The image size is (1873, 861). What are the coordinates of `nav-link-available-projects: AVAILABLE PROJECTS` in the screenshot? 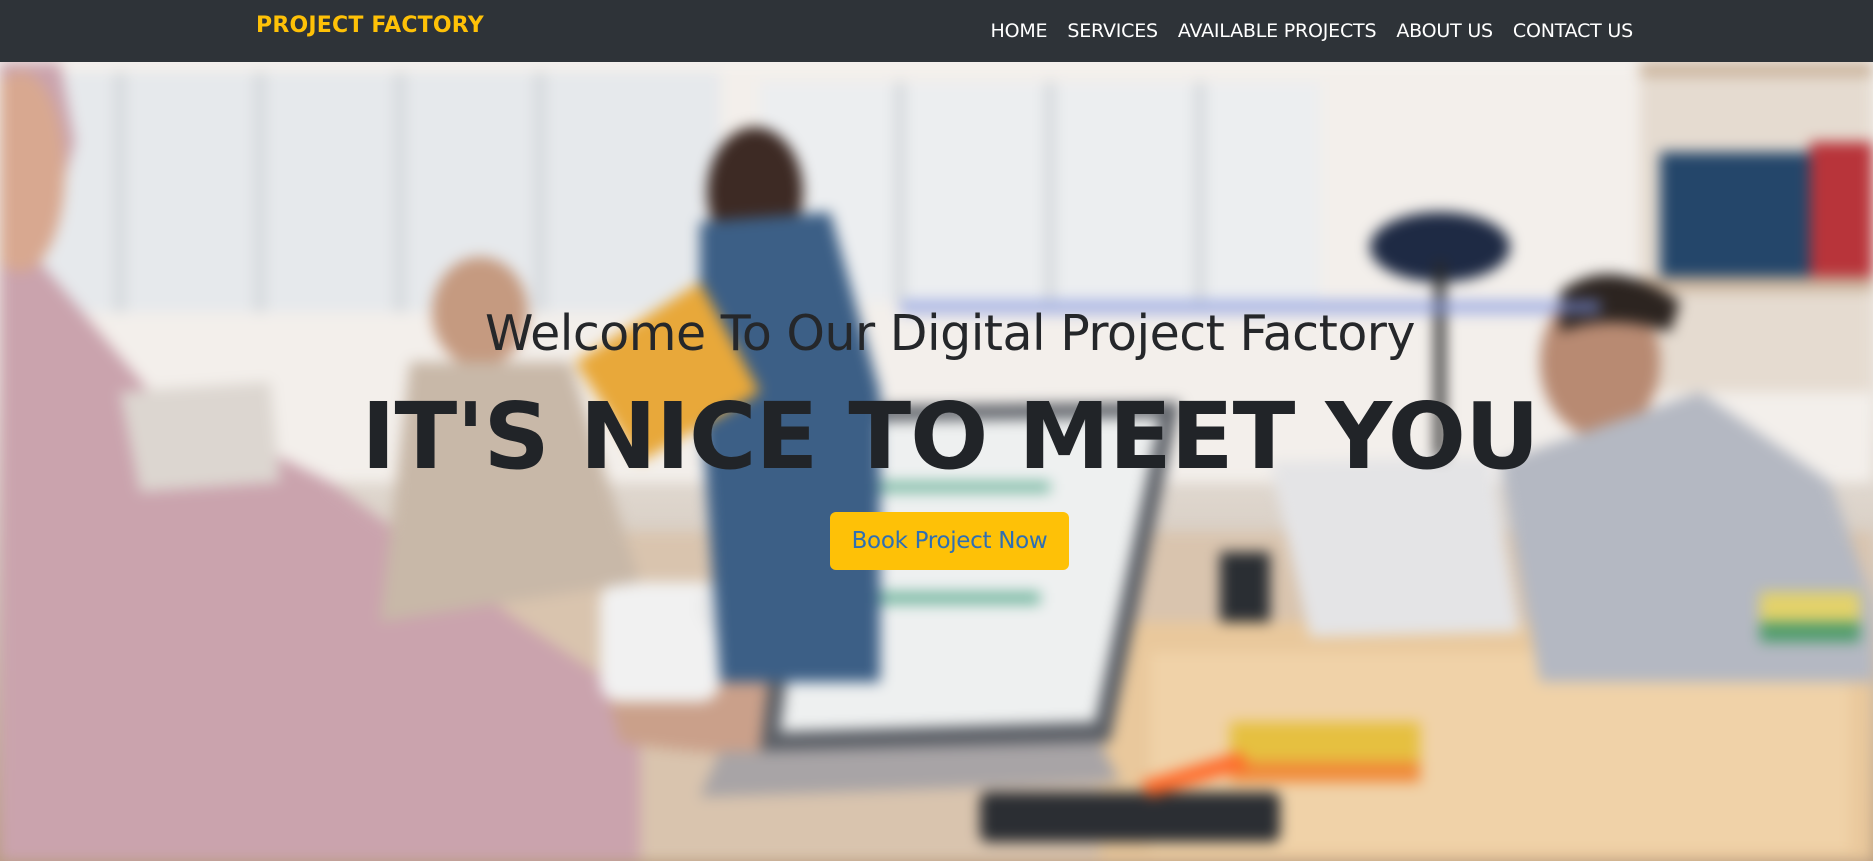 It's located at (1277, 31).